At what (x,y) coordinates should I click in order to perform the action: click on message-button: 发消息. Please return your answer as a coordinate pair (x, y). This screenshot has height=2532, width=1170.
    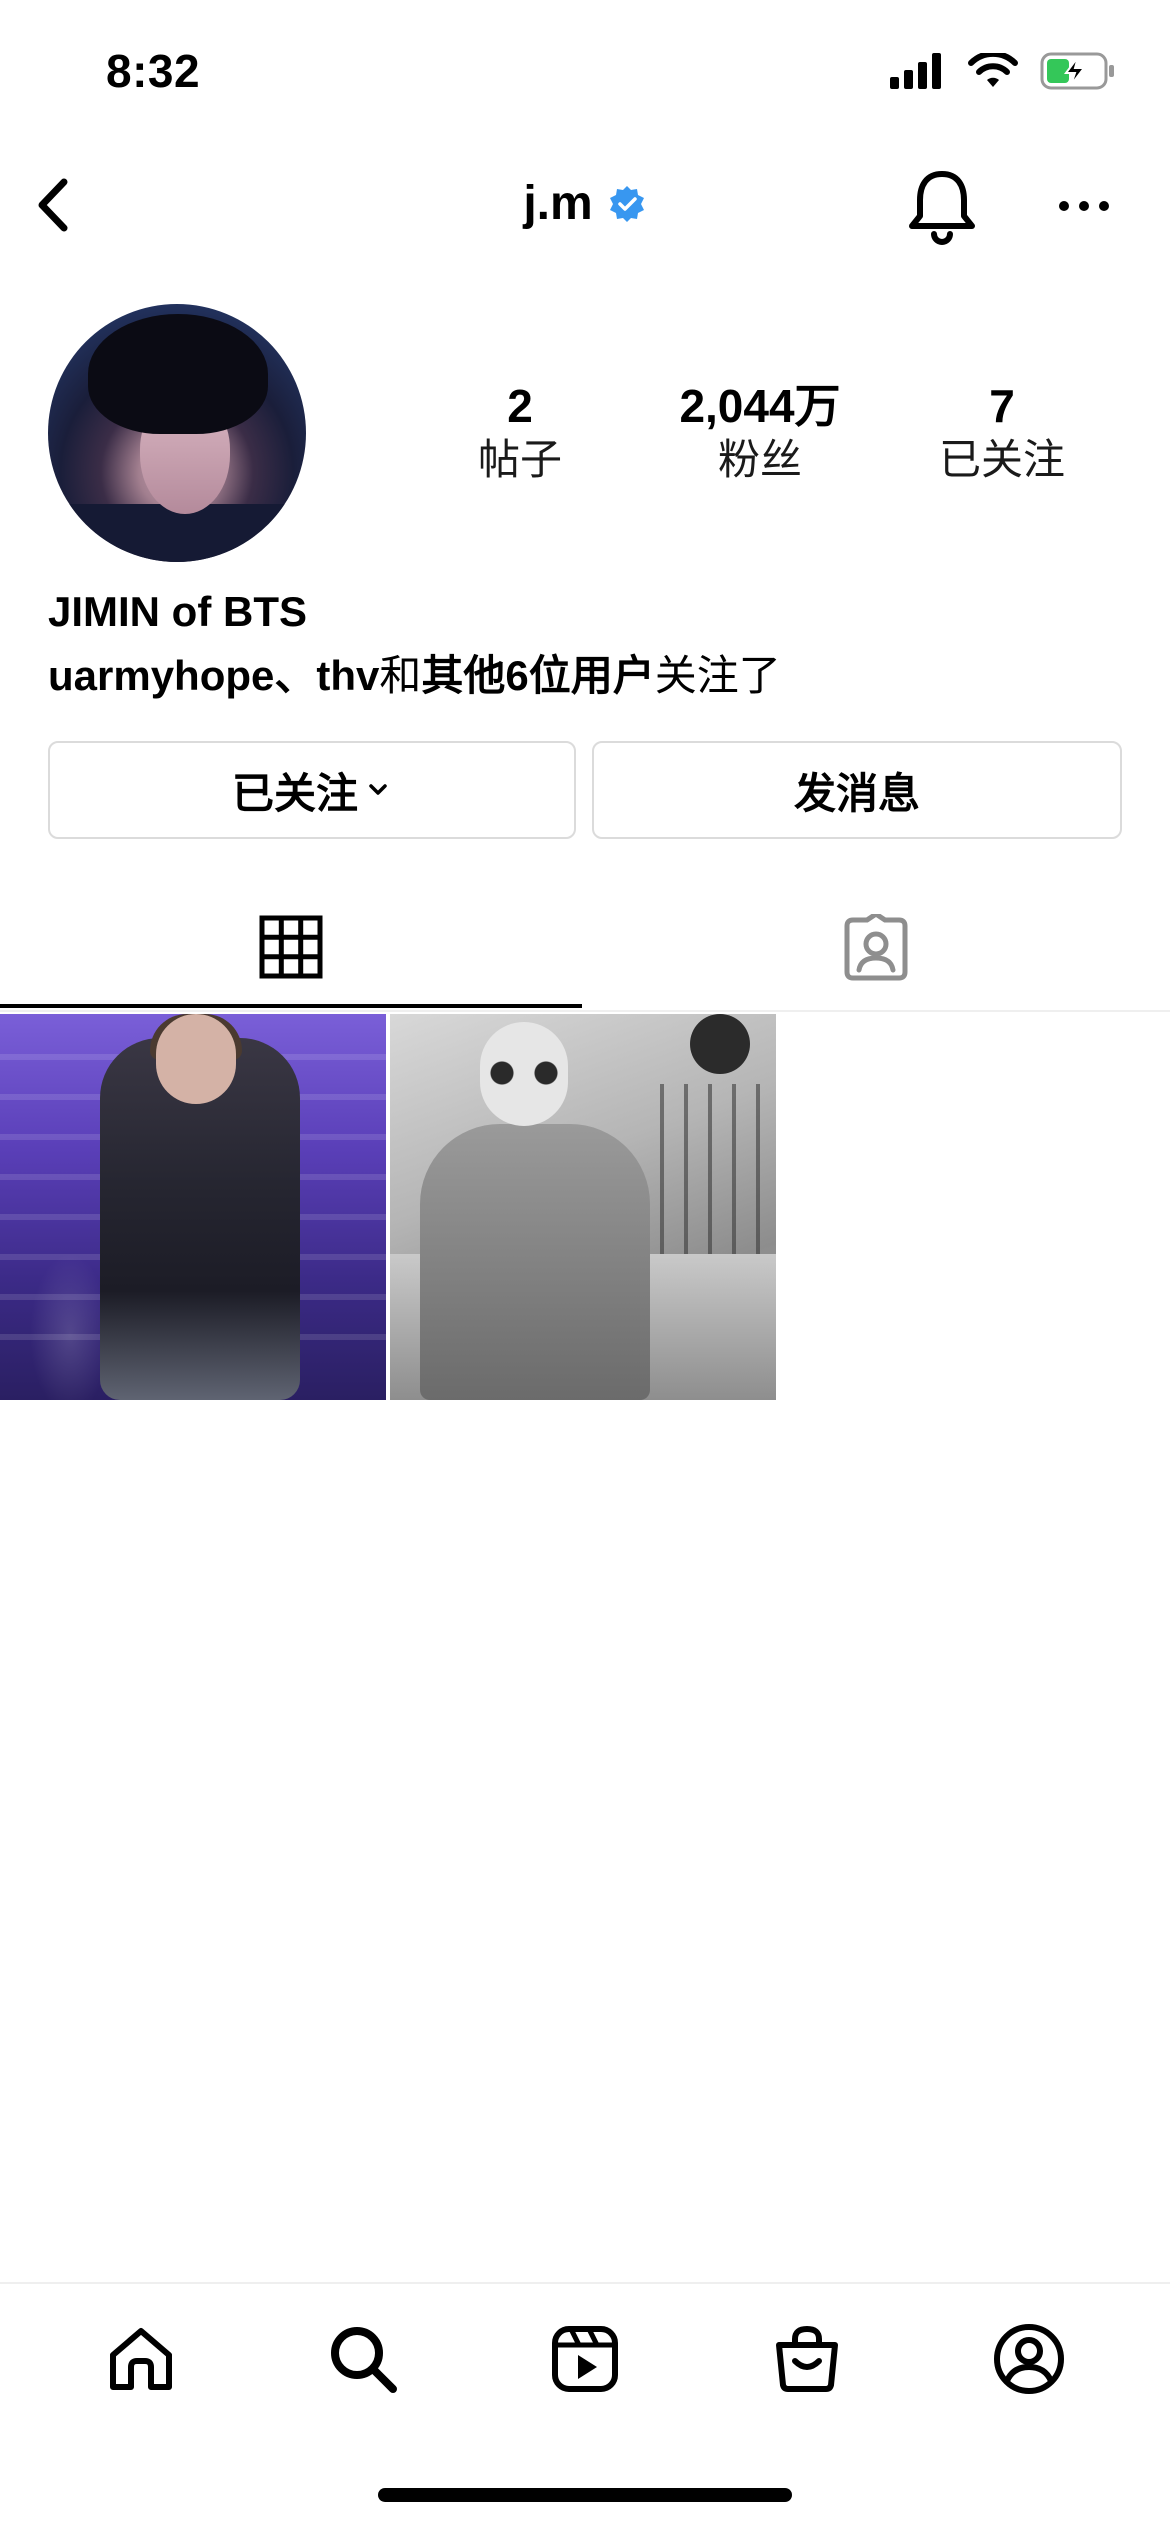
    Looking at the image, I should click on (857, 790).